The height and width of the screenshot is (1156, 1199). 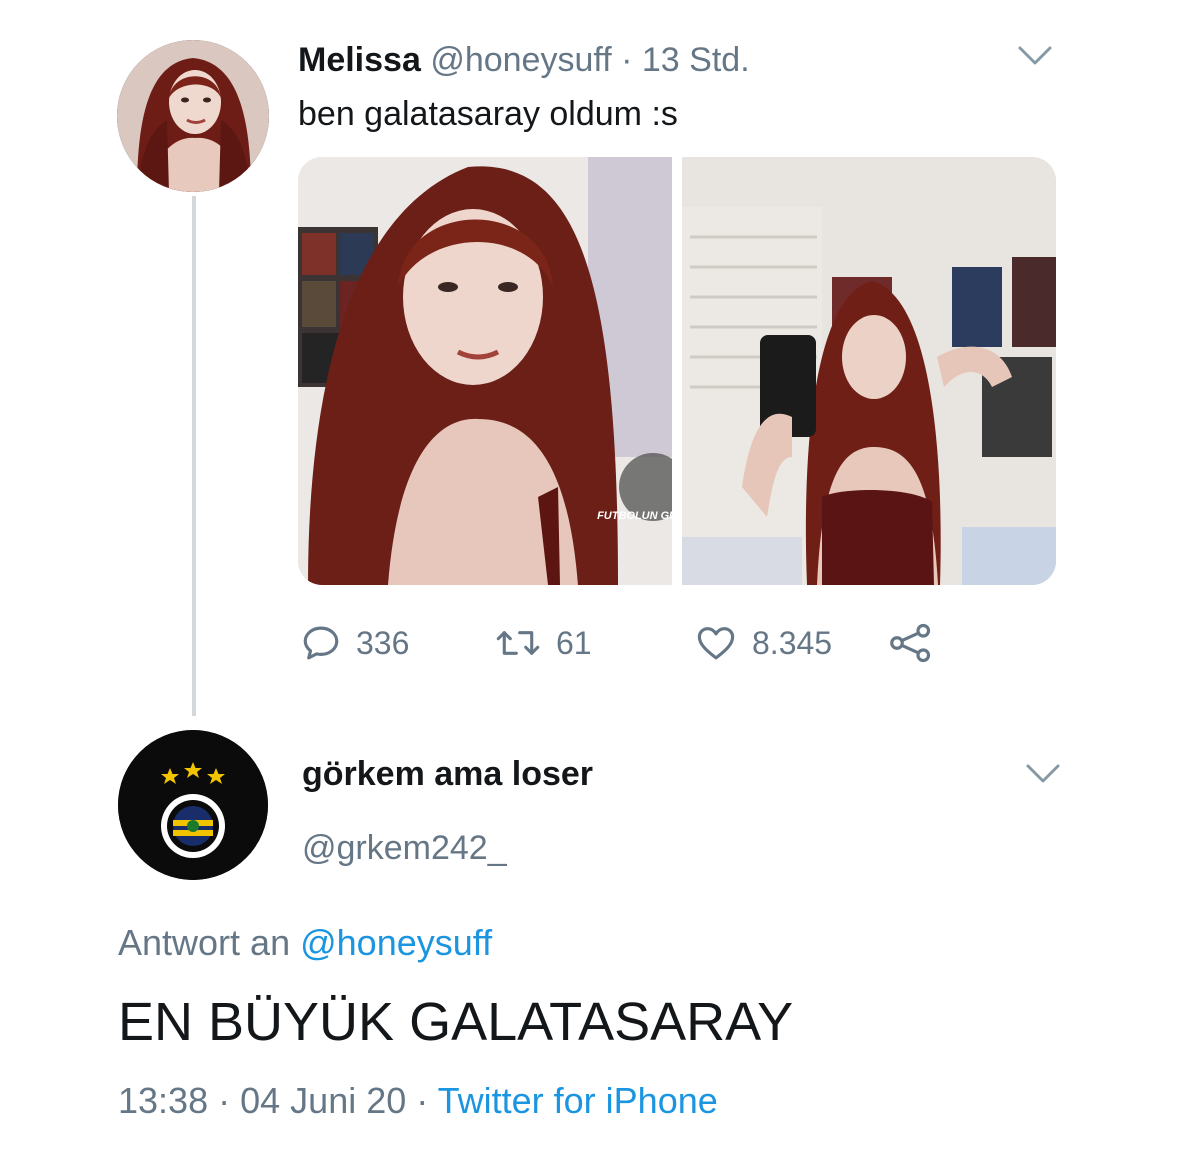 What do you see at coordinates (578, 1100) in the screenshot?
I see `tweet2-source-link: Twitter for iPhone` at bounding box center [578, 1100].